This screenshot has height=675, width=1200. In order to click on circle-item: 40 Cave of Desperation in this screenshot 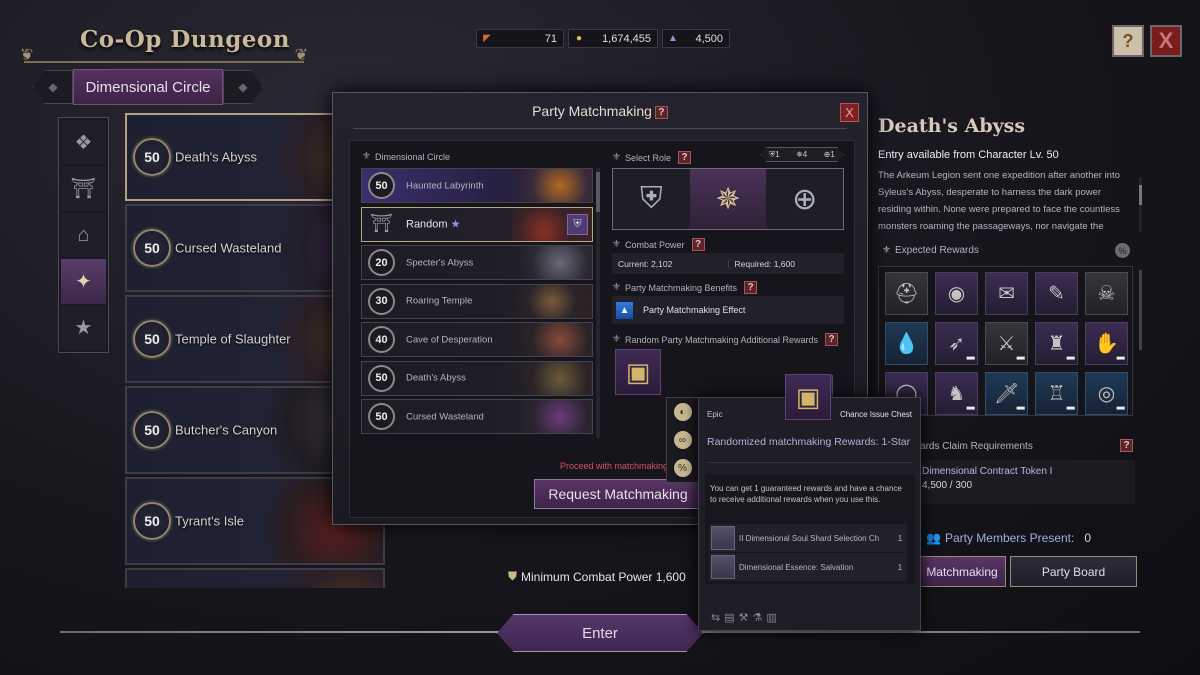, I will do `click(477, 339)`.